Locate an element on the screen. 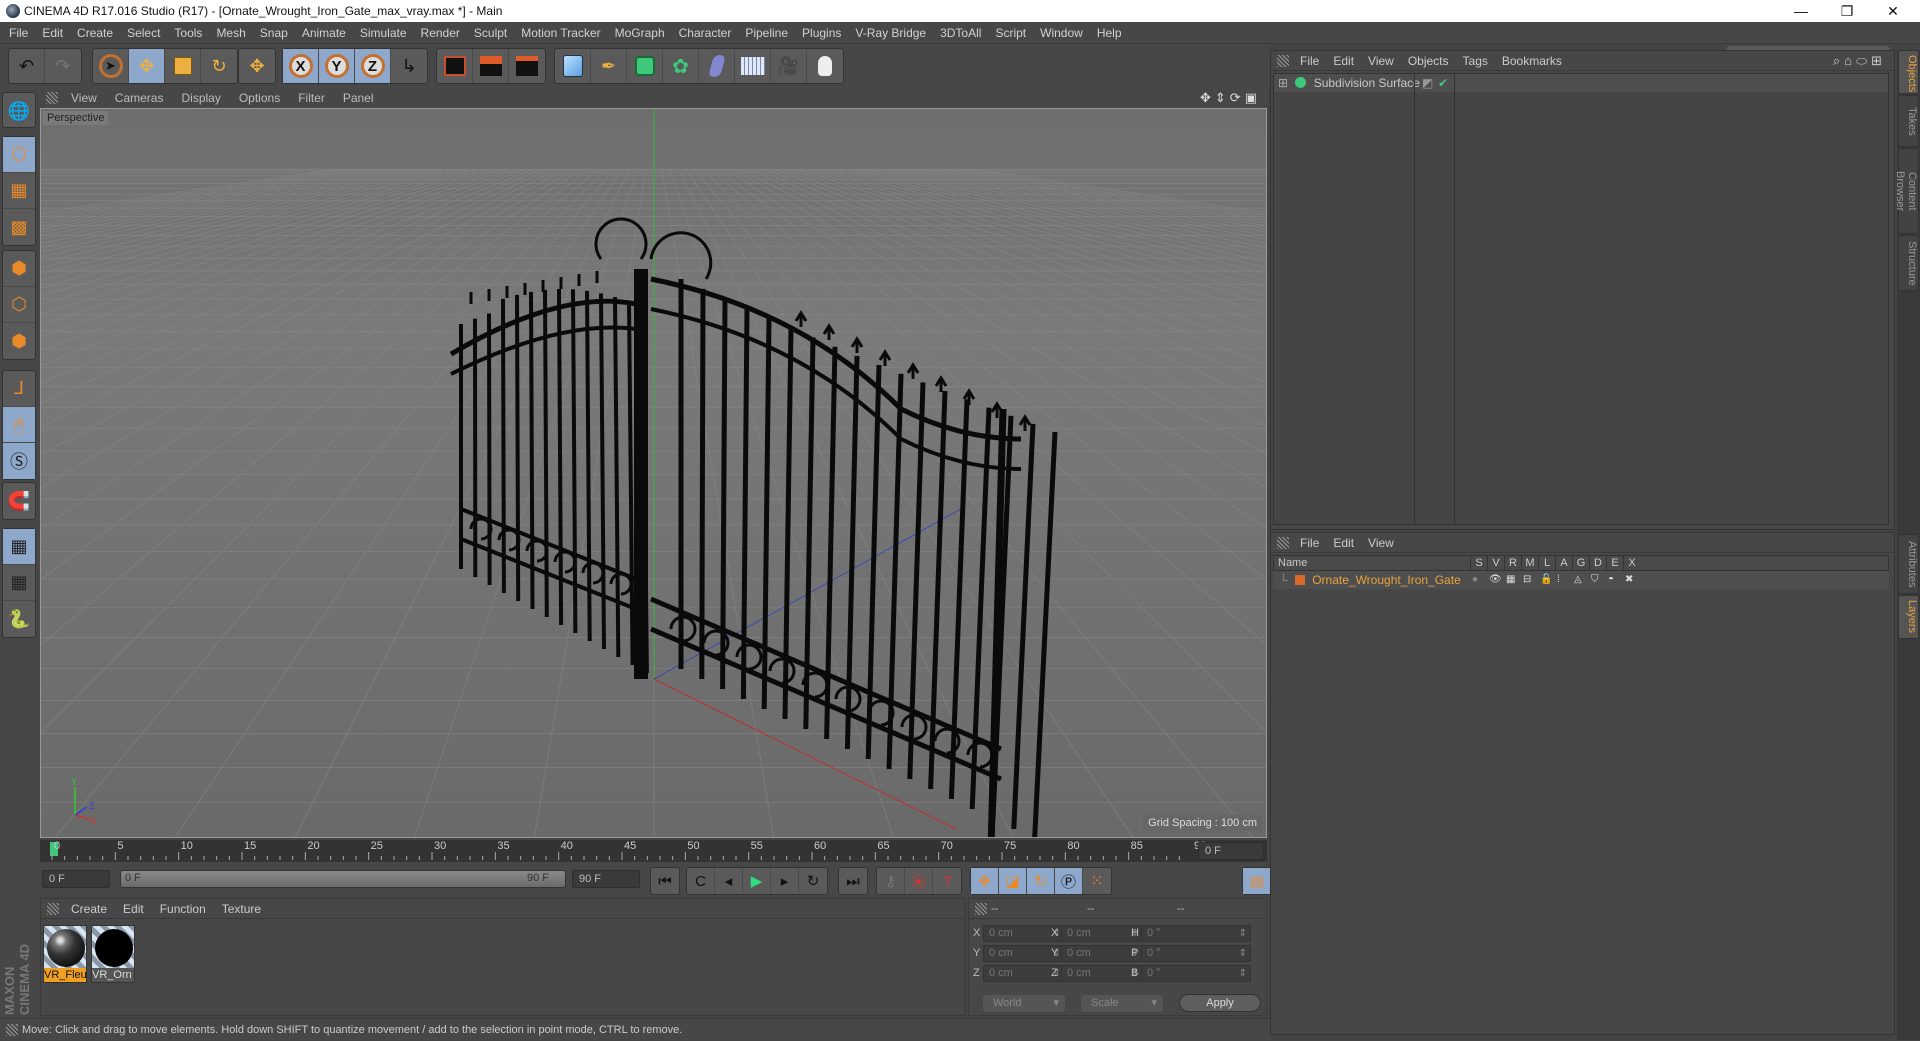 This screenshot has height=1041, width=1920. layer-menu-edit: Edit is located at coordinates (1343, 543).